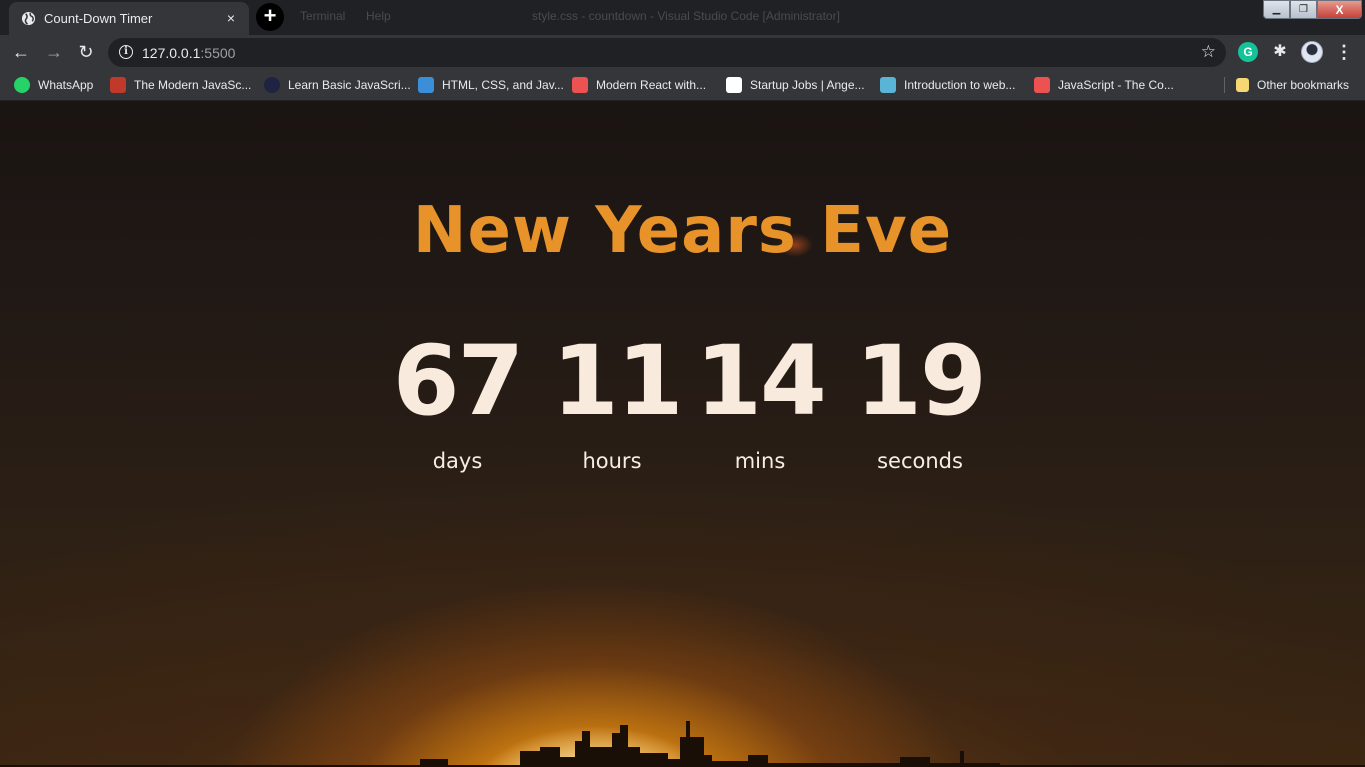 This screenshot has height=767, width=1365. Describe the element at coordinates (54, 52) in the screenshot. I see `forward-button: →` at that location.